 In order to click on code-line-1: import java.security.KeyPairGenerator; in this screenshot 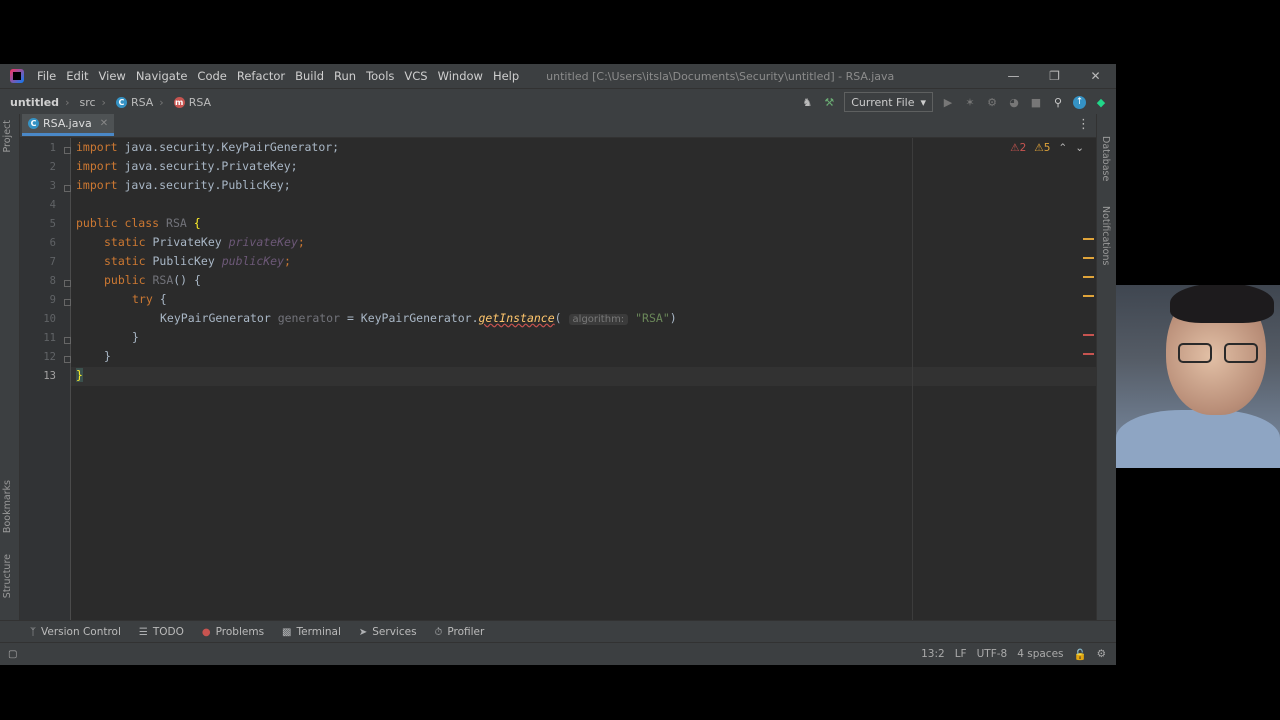, I will do `click(207, 147)`.